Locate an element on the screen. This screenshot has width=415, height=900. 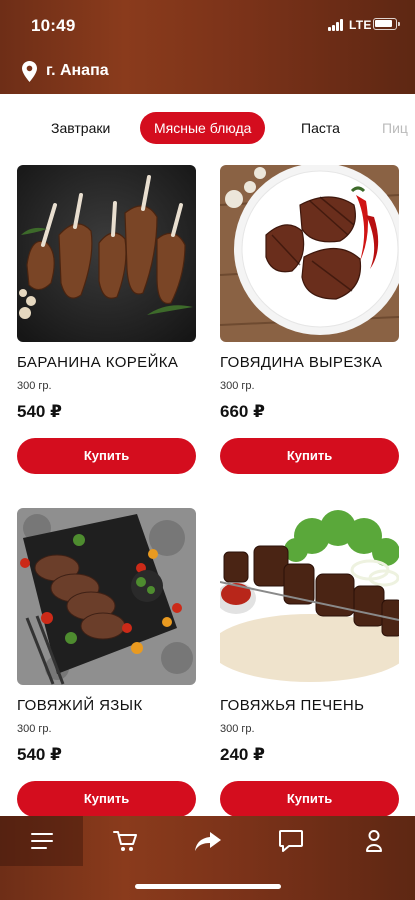
nav-share is located at coordinates (207, 841).